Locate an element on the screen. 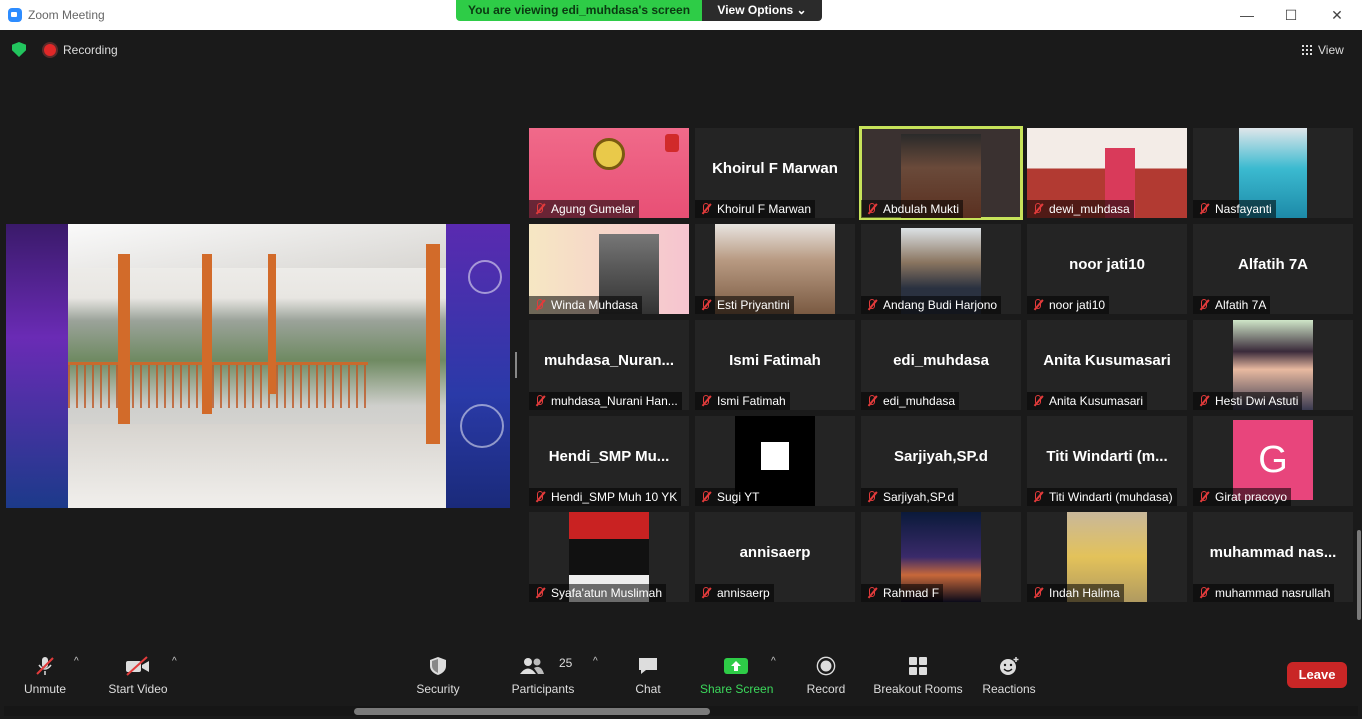 The height and width of the screenshot is (719, 1362). reactions-button: Reactions is located at coordinates (1009, 674).